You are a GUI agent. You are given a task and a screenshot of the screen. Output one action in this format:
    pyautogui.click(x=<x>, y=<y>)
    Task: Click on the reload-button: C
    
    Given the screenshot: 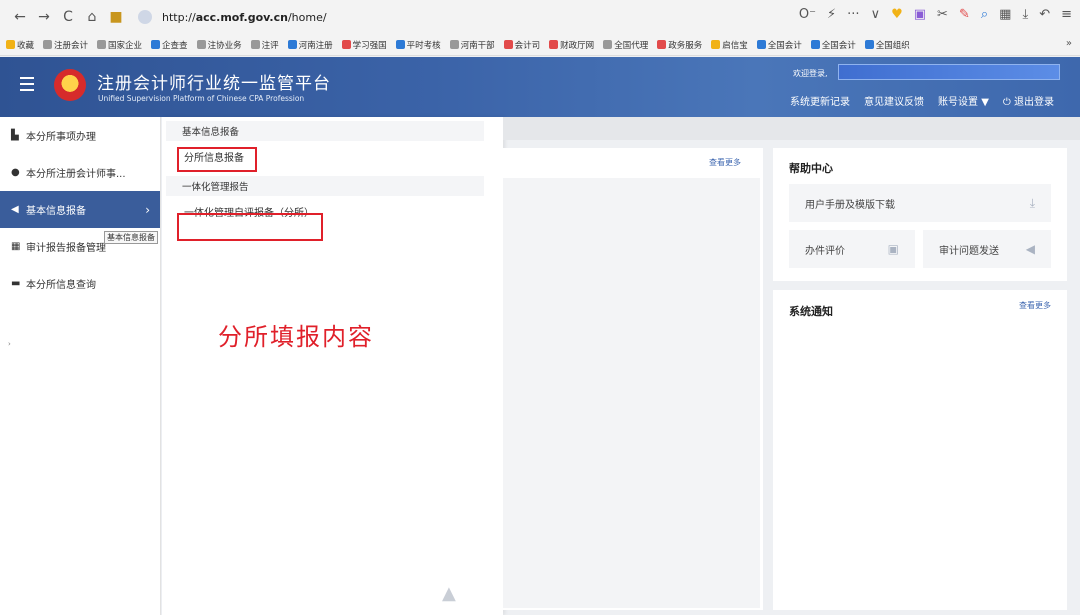 What is the action you would take?
    pyautogui.click(x=68, y=17)
    